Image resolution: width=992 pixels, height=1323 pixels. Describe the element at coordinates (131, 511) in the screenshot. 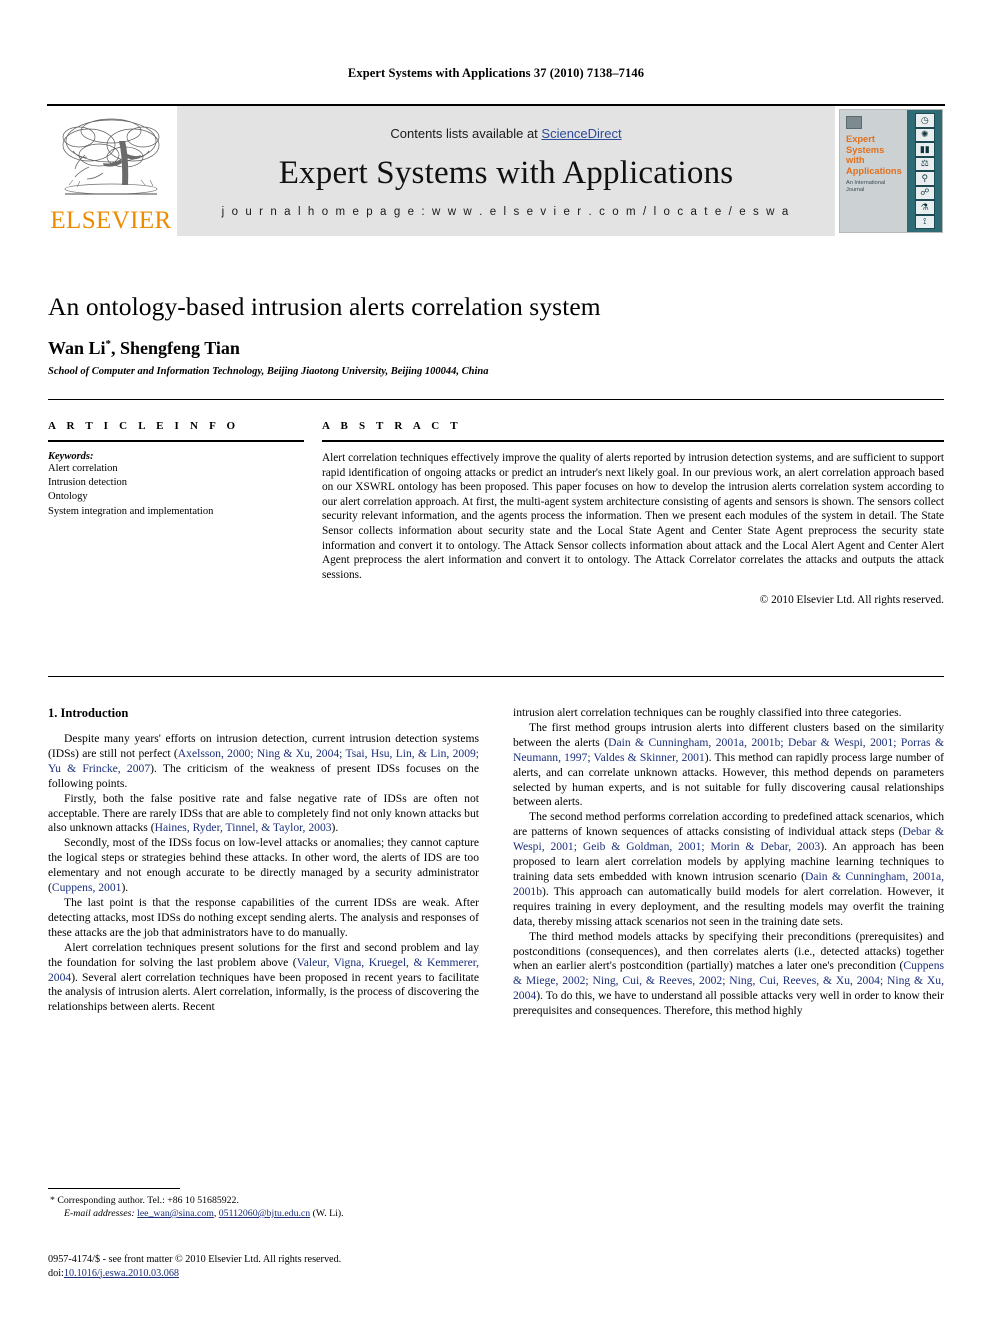

I see `keyword-item: System integration and implementation` at that location.